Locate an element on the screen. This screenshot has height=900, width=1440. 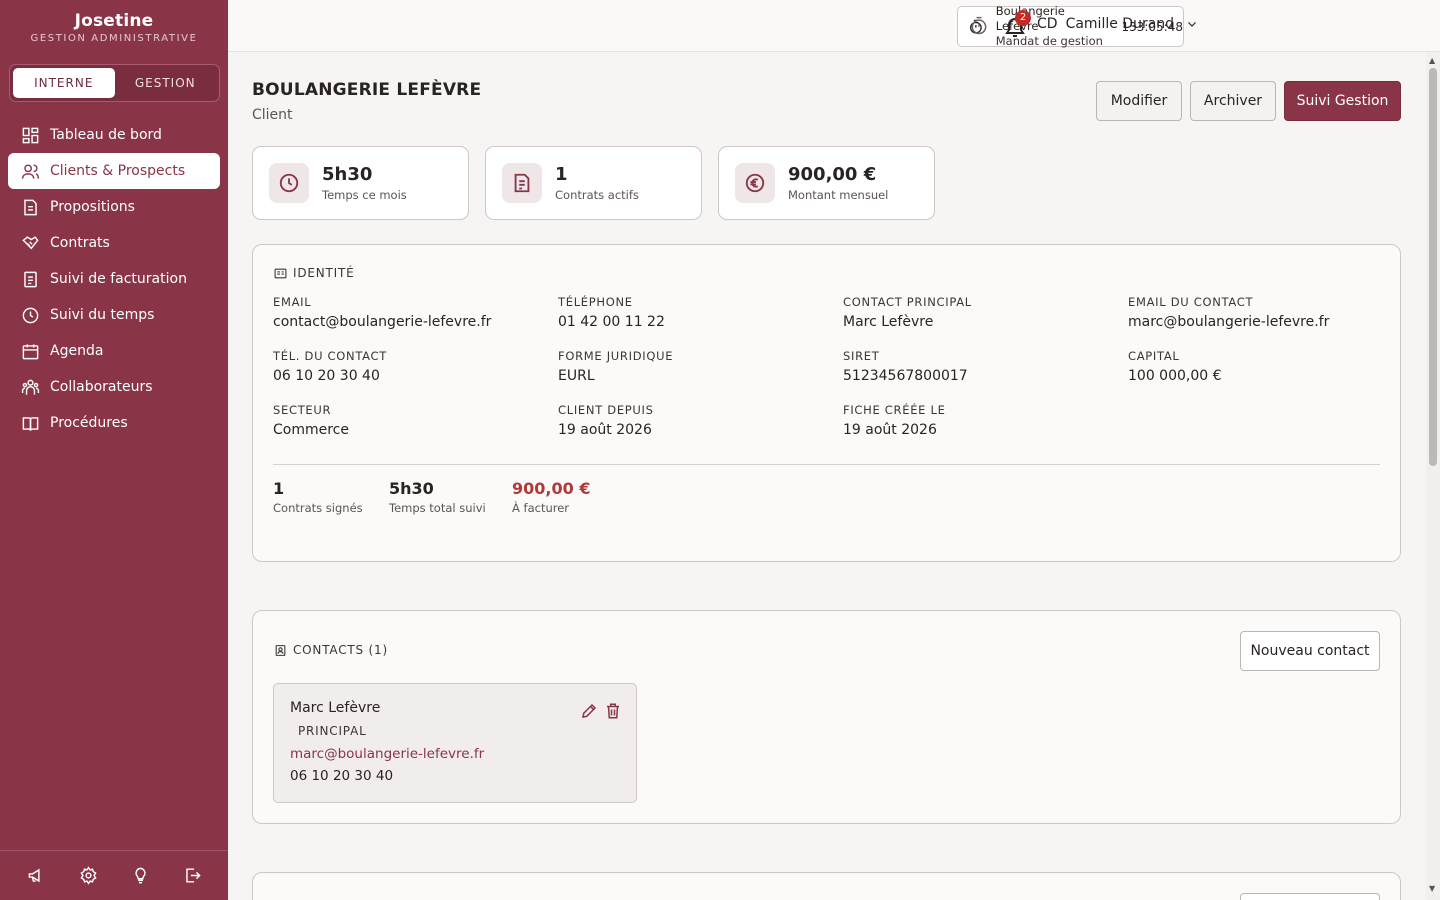
brand-subtitle: GESTION ADMINISTRATIVE is located at coordinates (114, 38).